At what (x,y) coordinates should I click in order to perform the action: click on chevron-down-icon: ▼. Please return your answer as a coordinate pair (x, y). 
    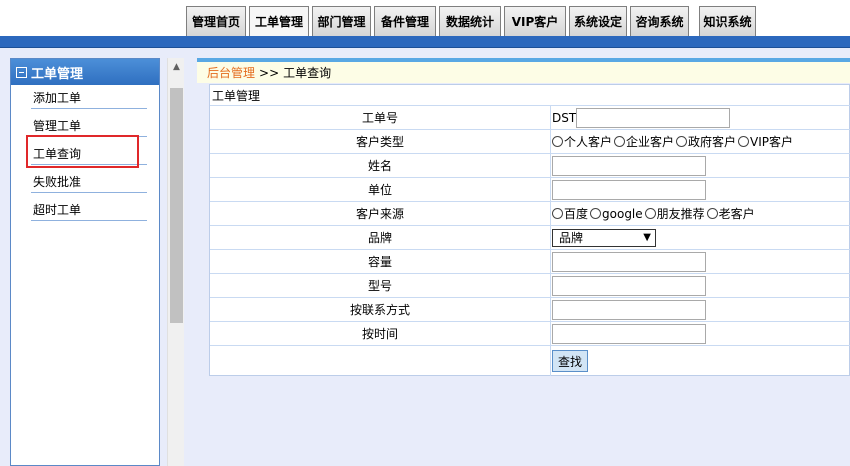
    Looking at the image, I should click on (647, 237).